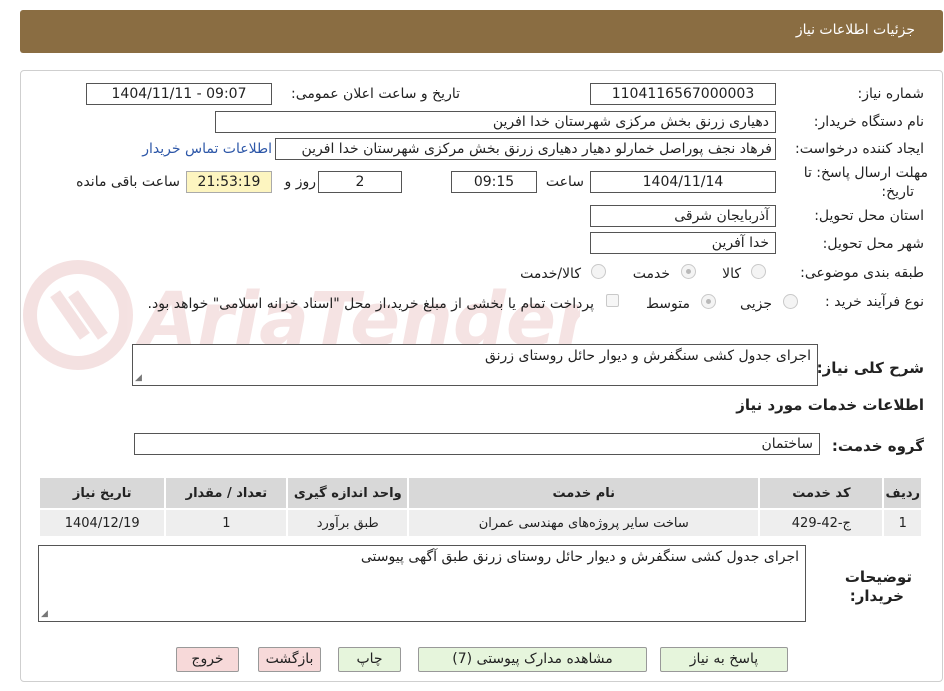  Describe the element at coordinates (289, 659) in the screenshot. I see `back-button: بازگشت` at that location.